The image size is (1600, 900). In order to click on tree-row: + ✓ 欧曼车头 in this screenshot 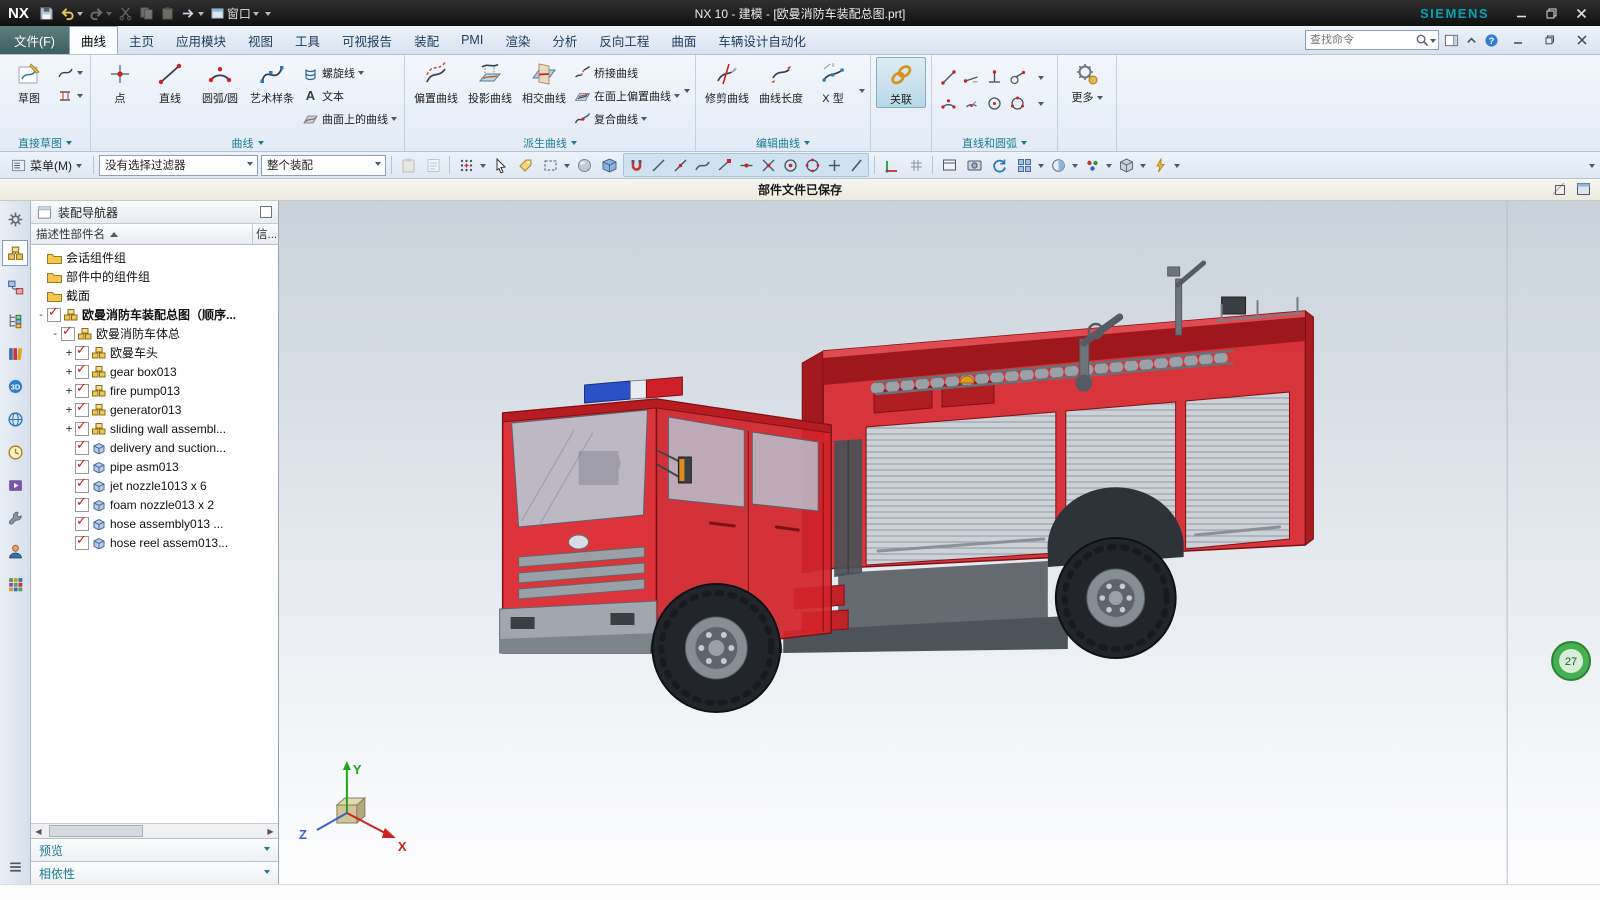, I will do `click(154, 352)`.